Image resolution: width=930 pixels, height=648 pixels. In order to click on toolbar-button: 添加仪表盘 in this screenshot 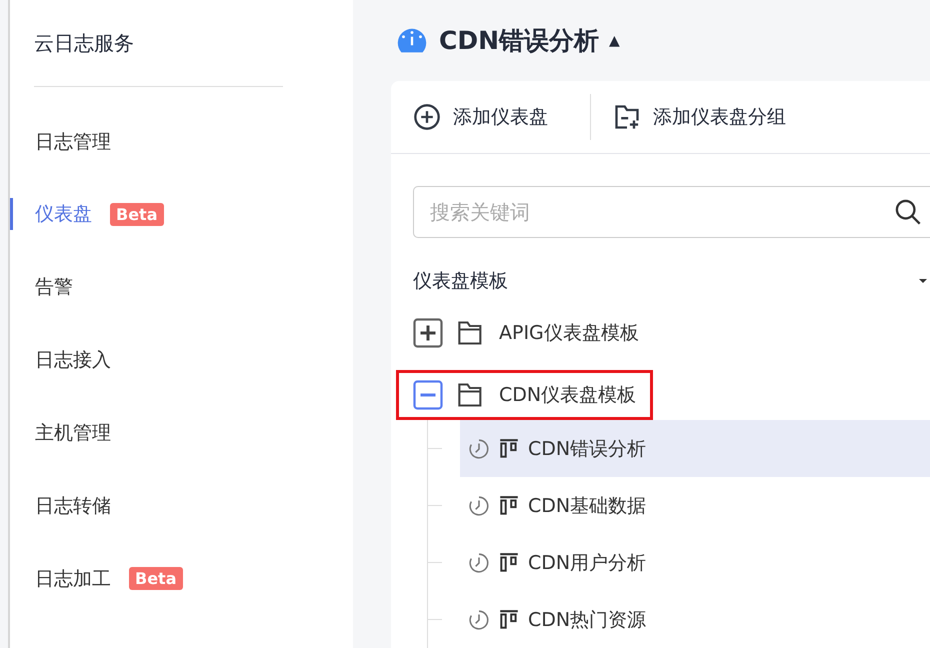, I will do `click(480, 117)`.